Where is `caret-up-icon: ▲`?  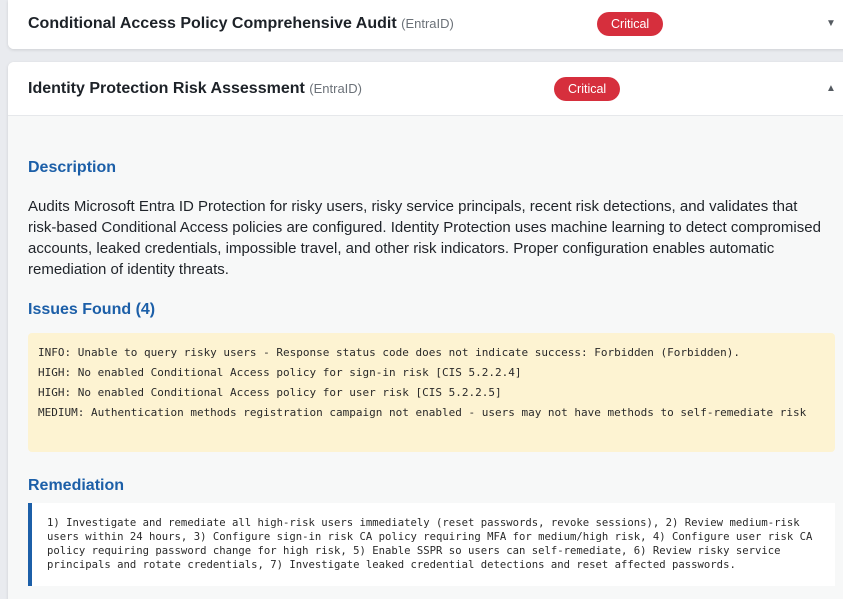 caret-up-icon: ▲ is located at coordinates (831, 89).